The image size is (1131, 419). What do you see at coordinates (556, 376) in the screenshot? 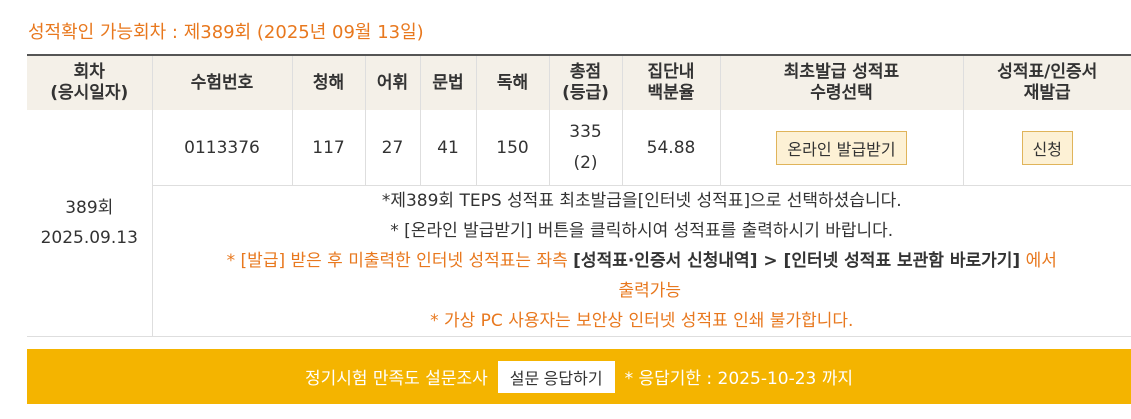
I see `survey-response-button: 설문 응답하기` at bounding box center [556, 376].